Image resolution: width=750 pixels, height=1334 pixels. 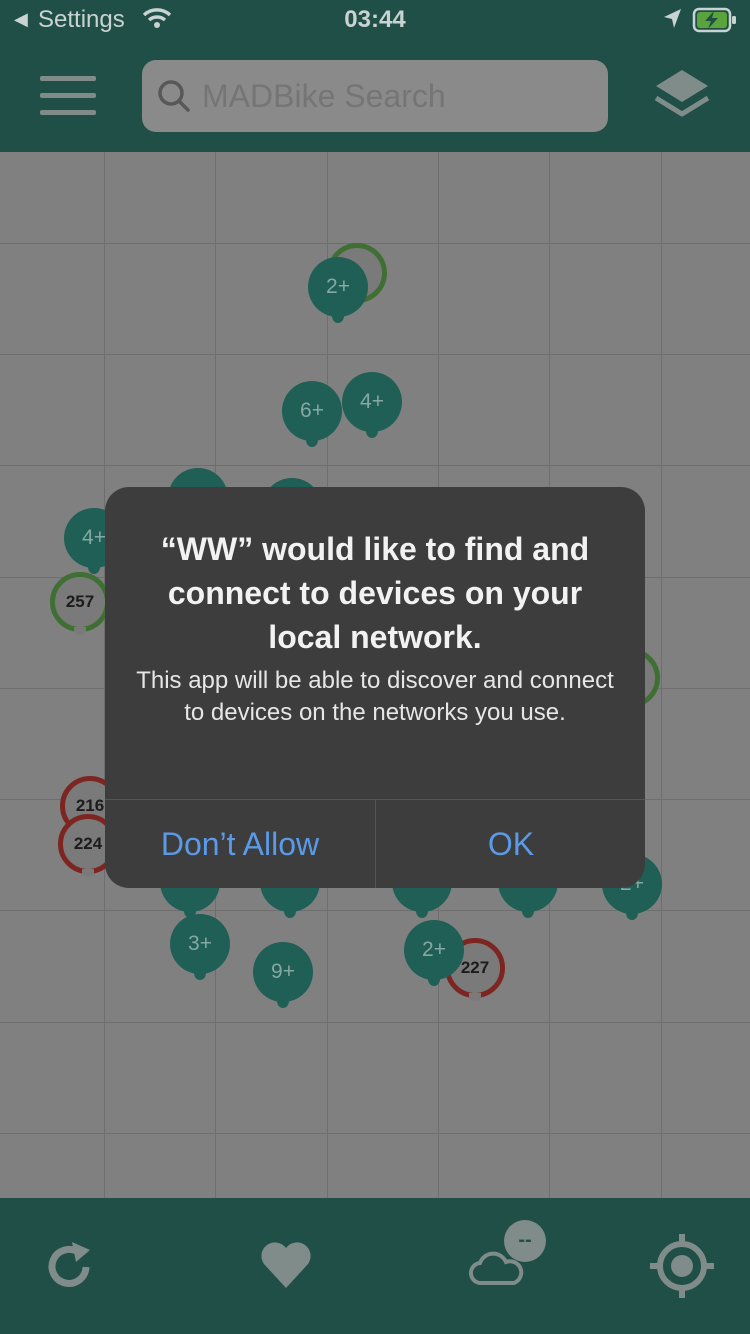 I want to click on battery-charging-icon, so click(x=714, y=20).